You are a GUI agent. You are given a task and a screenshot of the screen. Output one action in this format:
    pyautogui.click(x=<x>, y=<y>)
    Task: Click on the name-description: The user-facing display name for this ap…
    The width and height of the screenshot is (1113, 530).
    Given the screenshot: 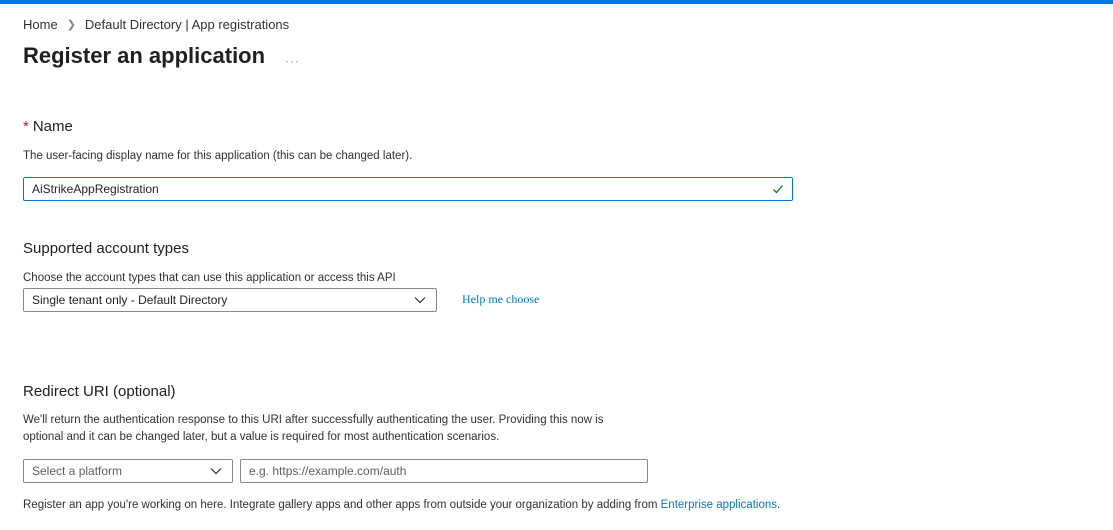 What is the action you would take?
    pyautogui.click(x=218, y=156)
    